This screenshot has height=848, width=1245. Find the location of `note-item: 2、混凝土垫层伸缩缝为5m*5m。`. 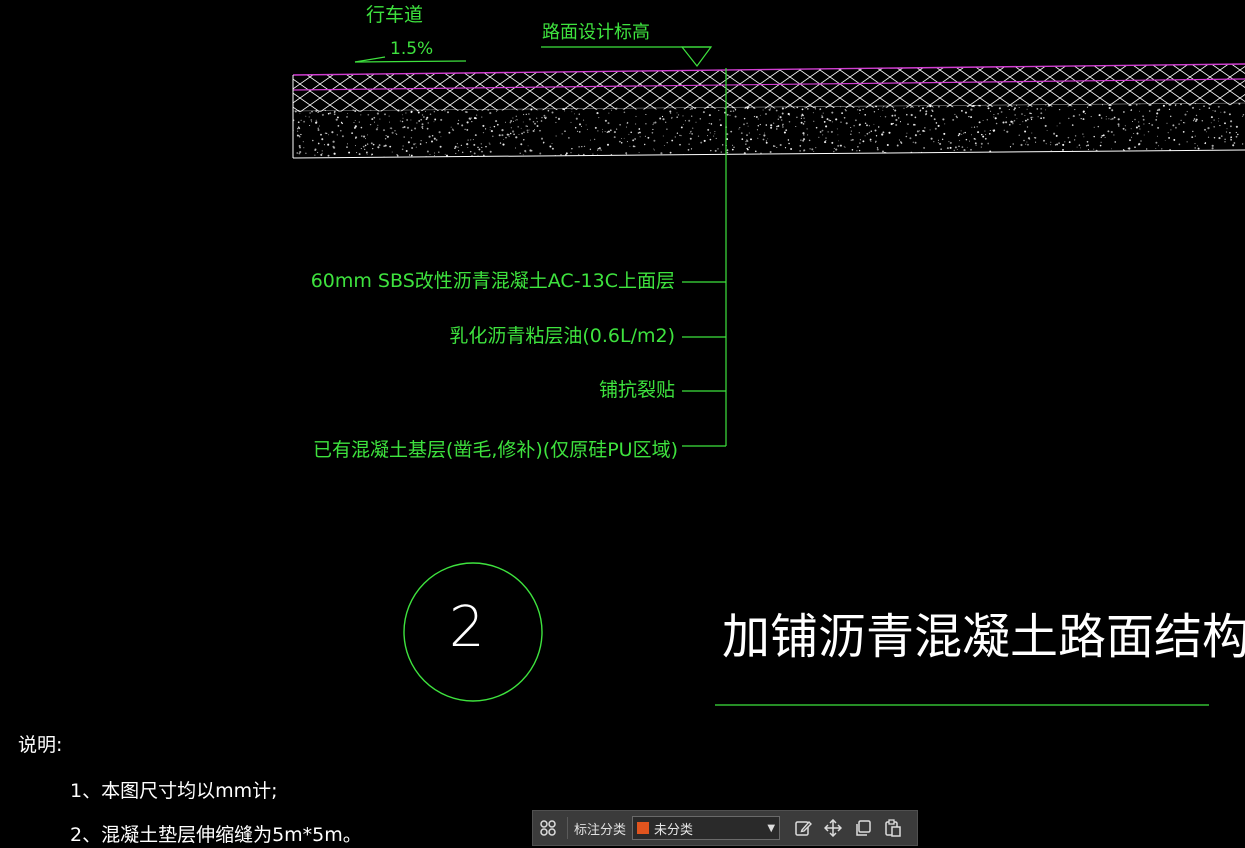

note-item: 2、混凝土垫层伸缩缝为5m*5m。 is located at coordinates (216, 835).